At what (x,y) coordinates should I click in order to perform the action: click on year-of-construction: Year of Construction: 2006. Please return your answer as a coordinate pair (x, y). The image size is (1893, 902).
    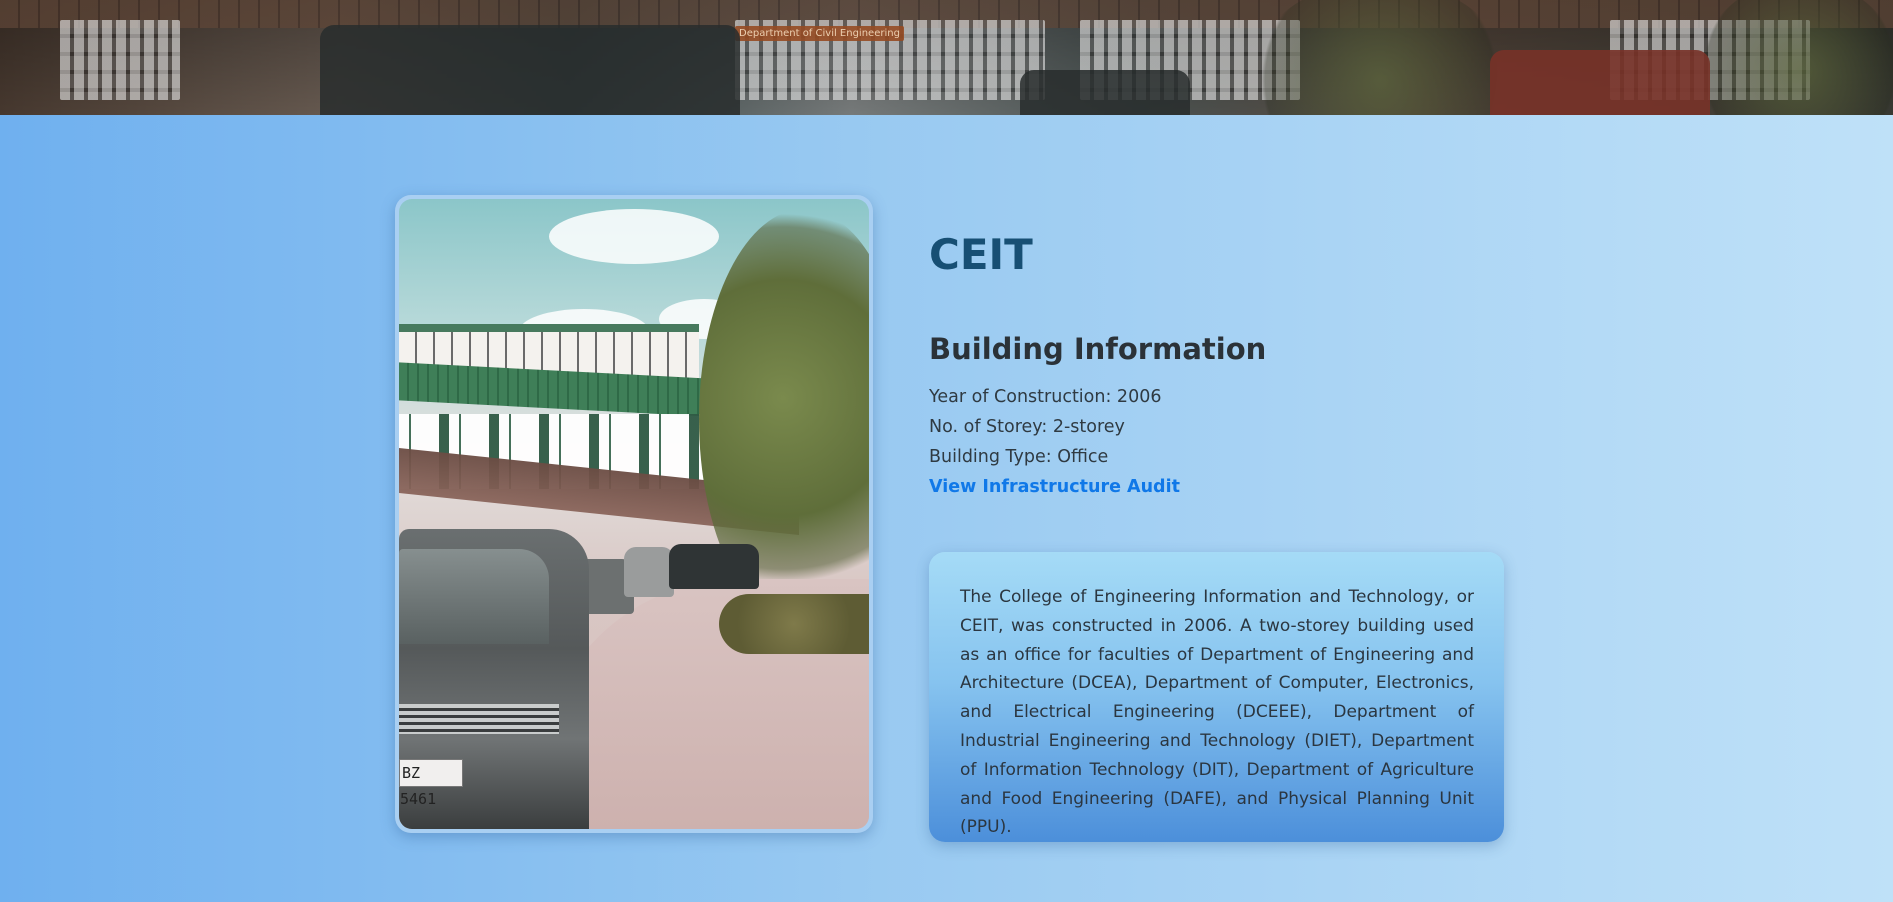
    Looking at the image, I should click on (1045, 397).